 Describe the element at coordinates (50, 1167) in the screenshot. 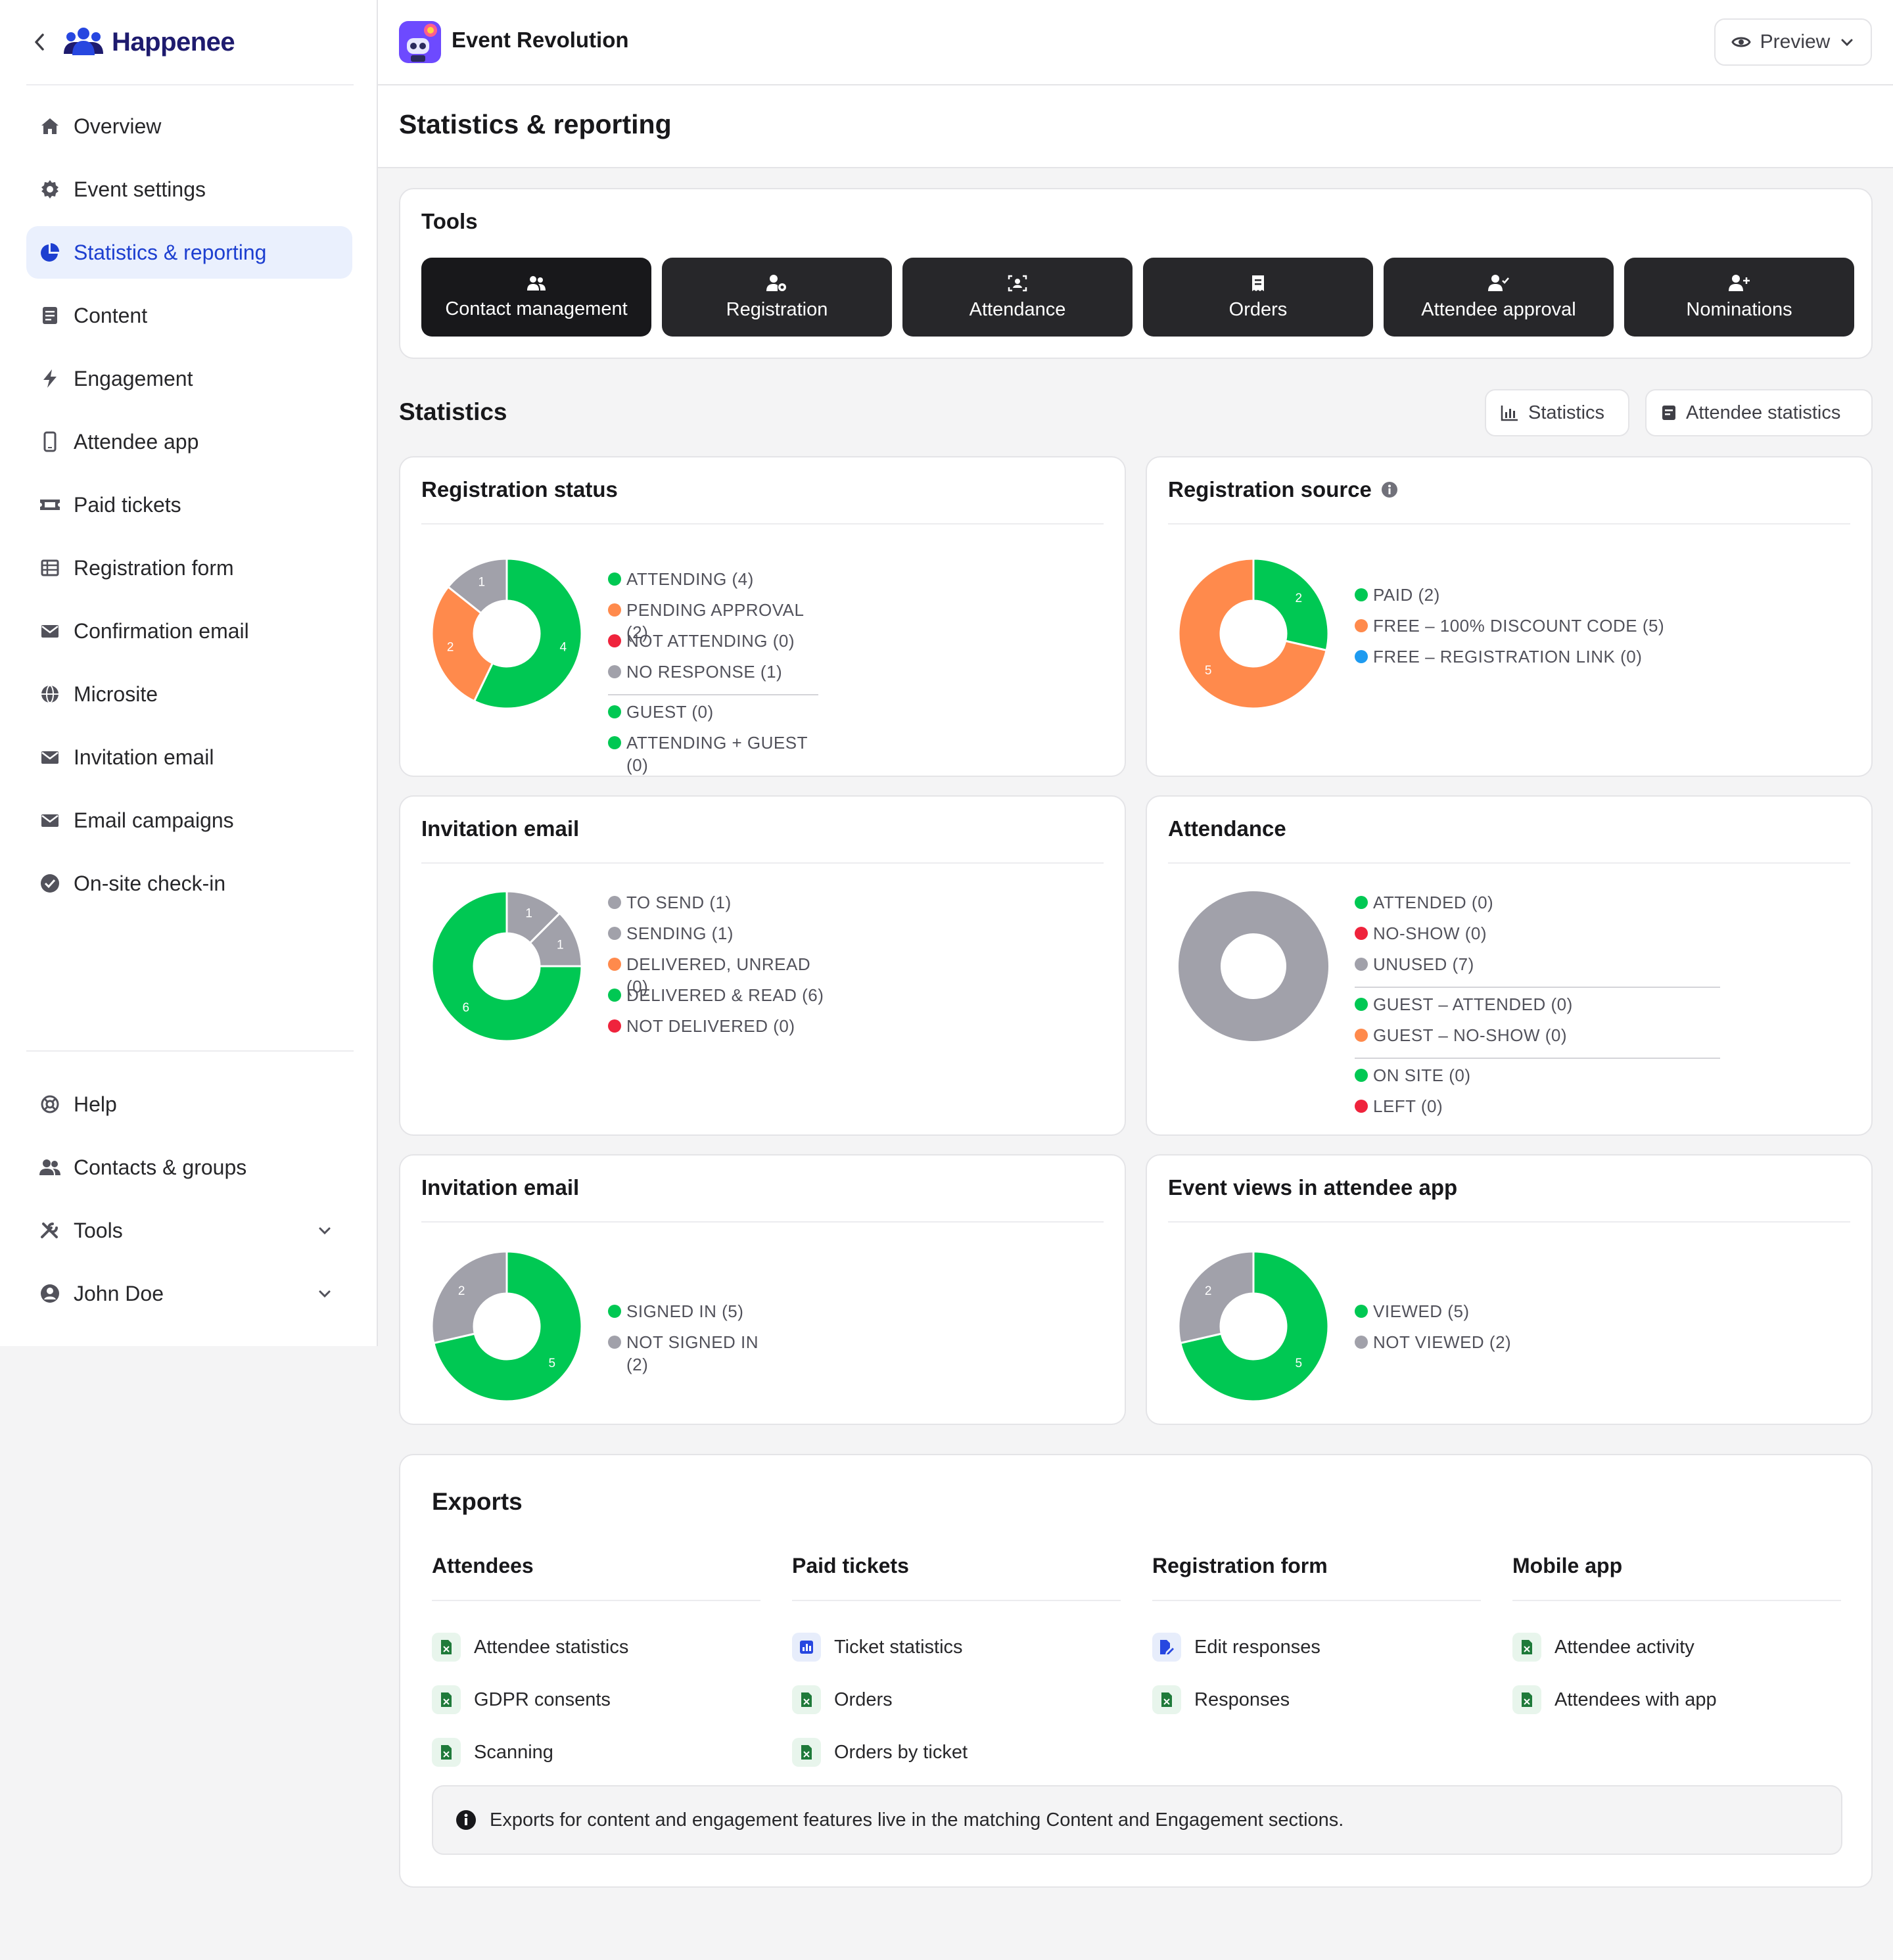

I see `users-icon` at that location.